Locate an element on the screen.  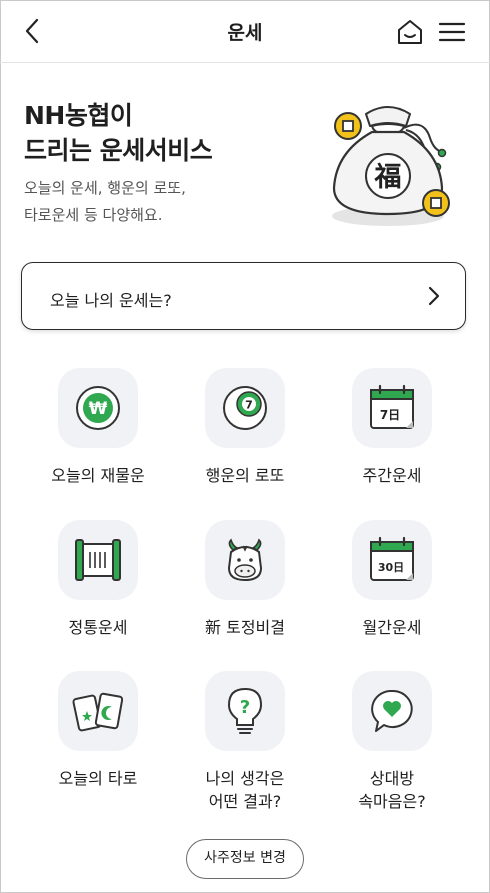
tile-label: 新 토정비결 is located at coordinates (245, 627).